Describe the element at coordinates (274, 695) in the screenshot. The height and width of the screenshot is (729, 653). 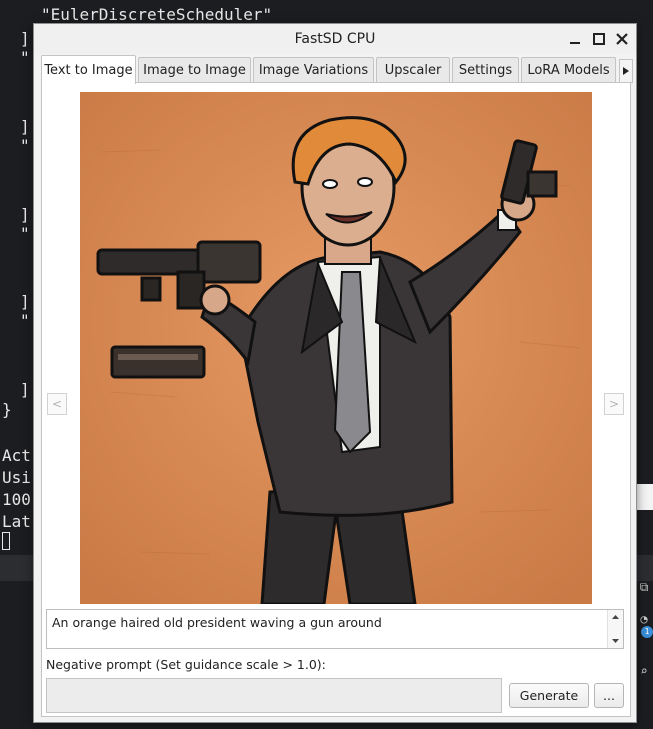
I see `negative-prompt-input` at that location.